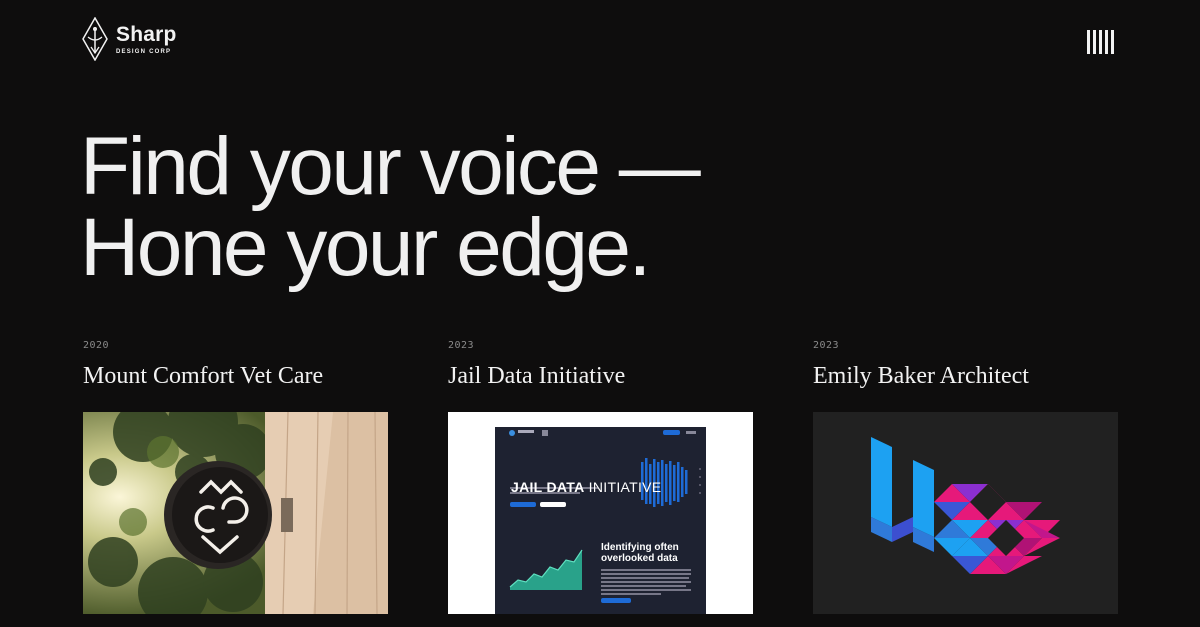 This screenshot has width=1200, height=627. What do you see at coordinates (965, 513) in the screenshot?
I see `geometric-logo` at bounding box center [965, 513].